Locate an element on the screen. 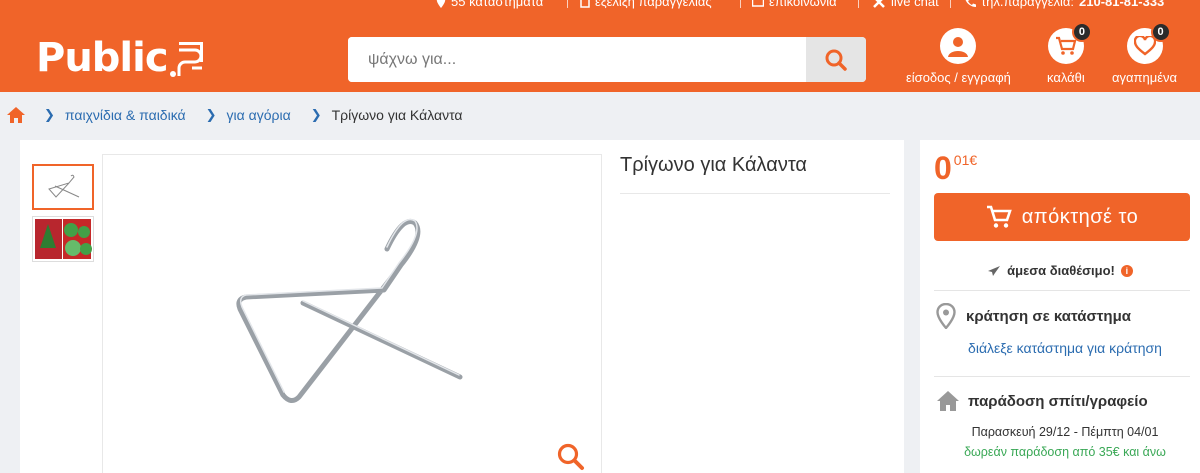 This screenshot has width=1200, height=473. price-decimal: 01€ is located at coordinates (965, 160).